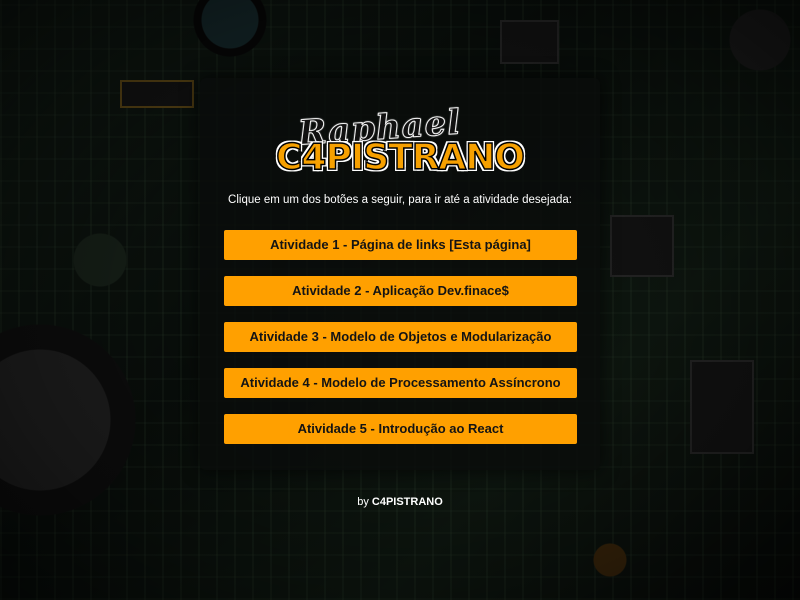  Describe the element at coordinates (400, 158) in the screenshot. I see `logo-main-text: C4PISTRANO` at that location.